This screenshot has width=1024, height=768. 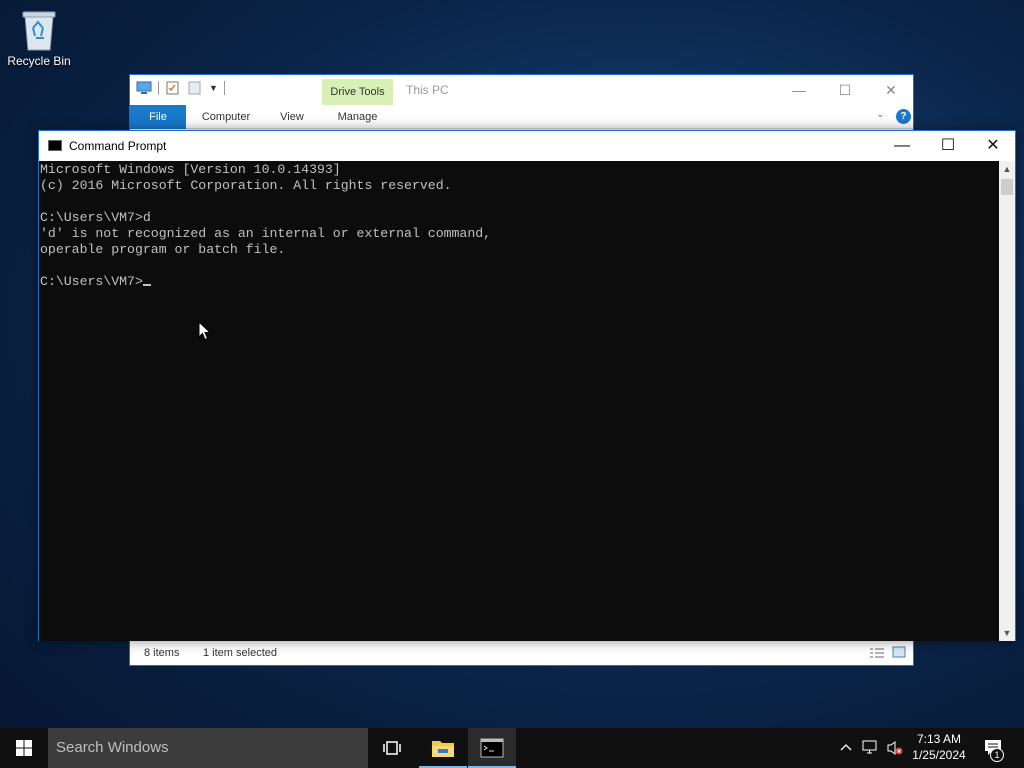 I want to click on properties-icon, so click(x=173, y=88).